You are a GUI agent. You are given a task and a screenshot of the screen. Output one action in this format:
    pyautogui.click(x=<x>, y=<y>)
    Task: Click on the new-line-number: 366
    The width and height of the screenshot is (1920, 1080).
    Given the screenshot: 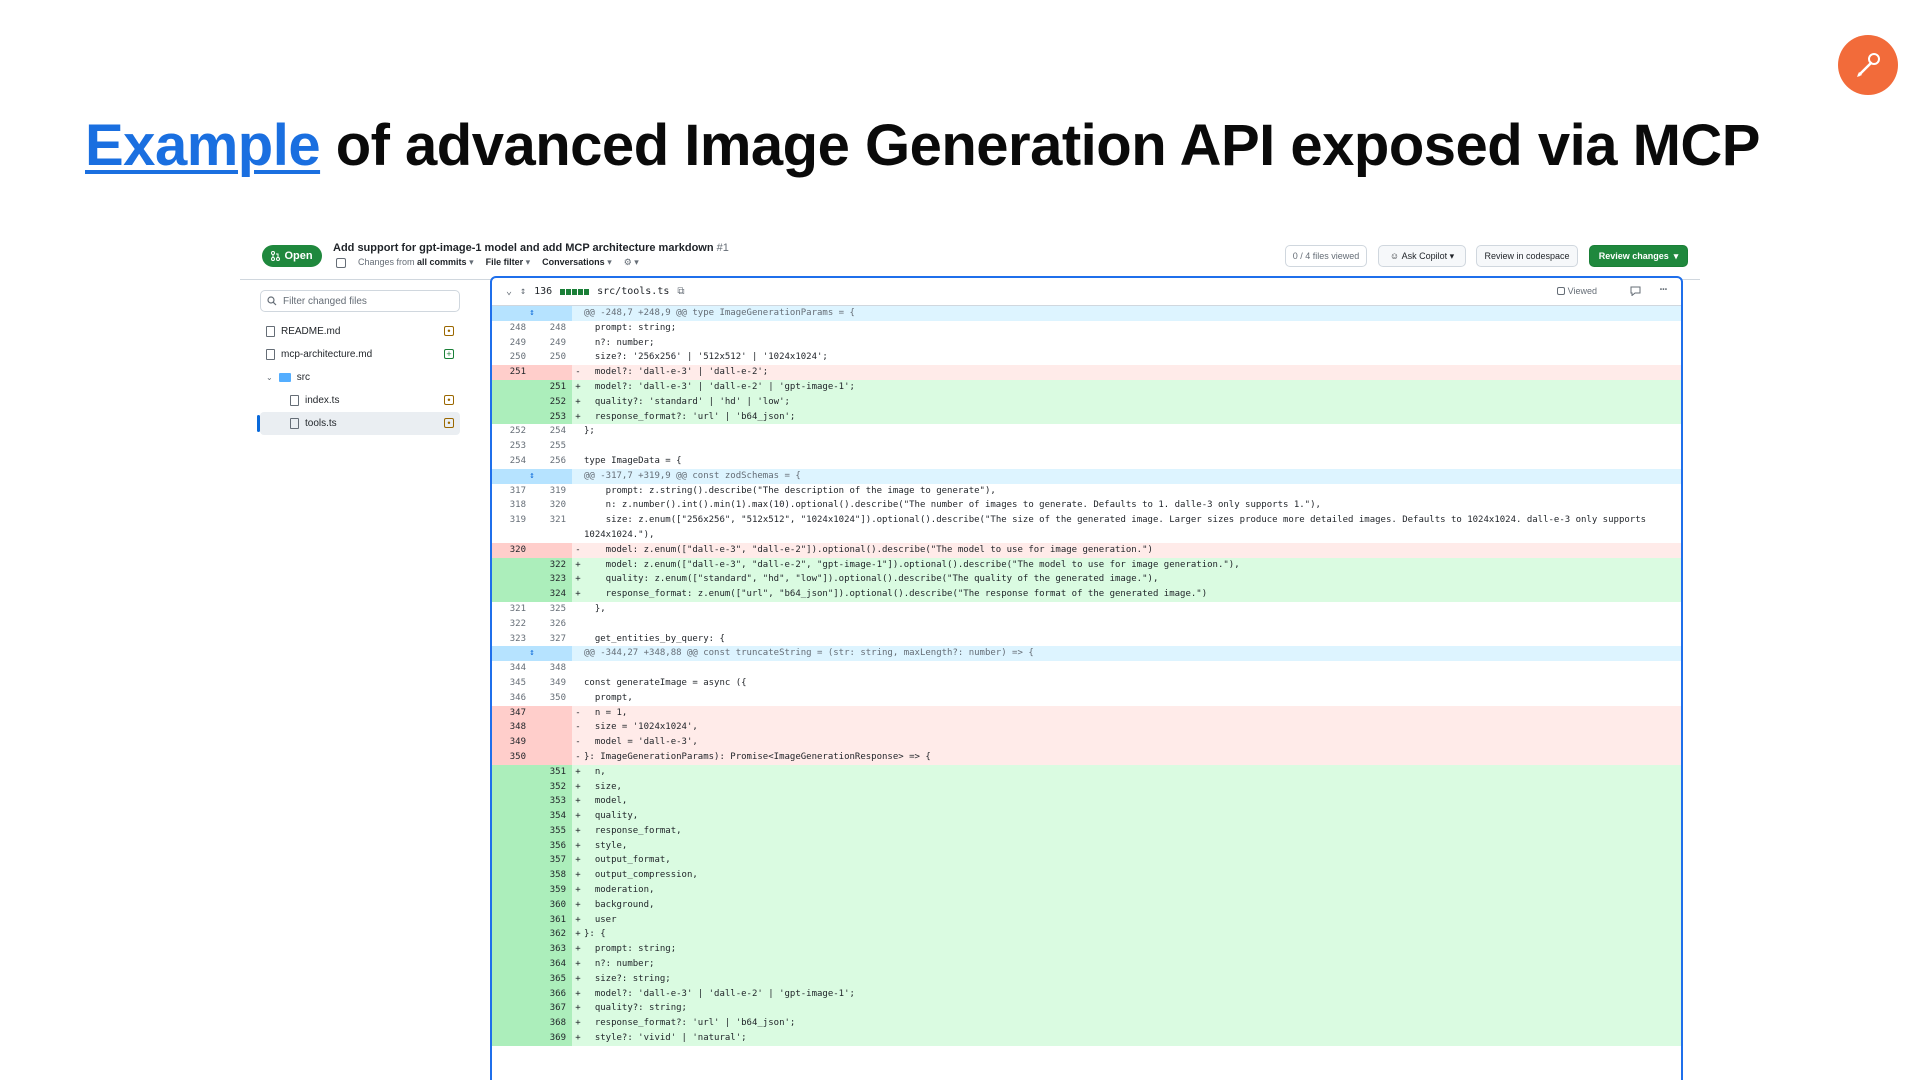 What is the action you would take?
    pyautogui.click(x=552, y=994)
    